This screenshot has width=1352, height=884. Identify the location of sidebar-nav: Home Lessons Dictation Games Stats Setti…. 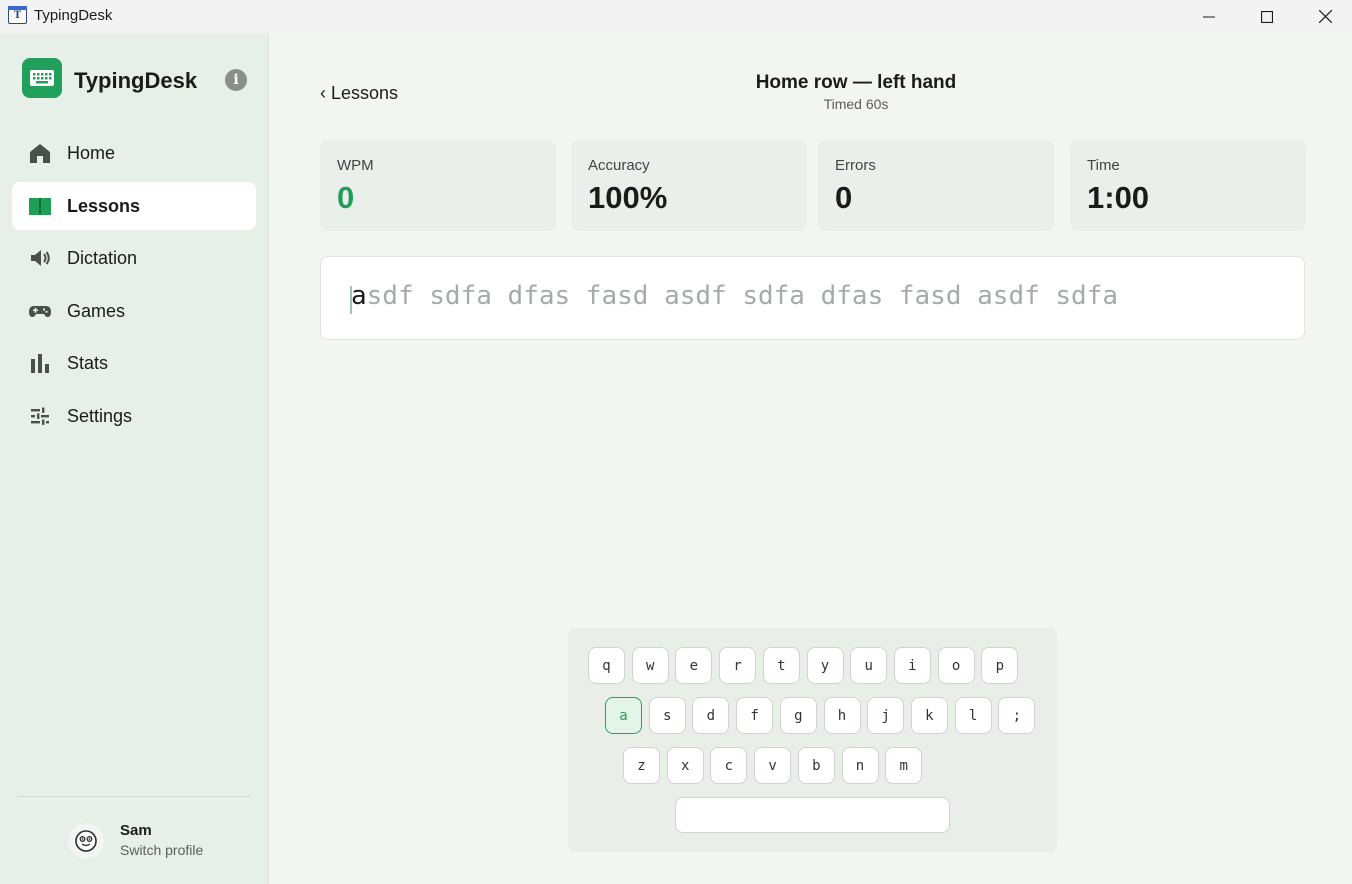
(134, 286).